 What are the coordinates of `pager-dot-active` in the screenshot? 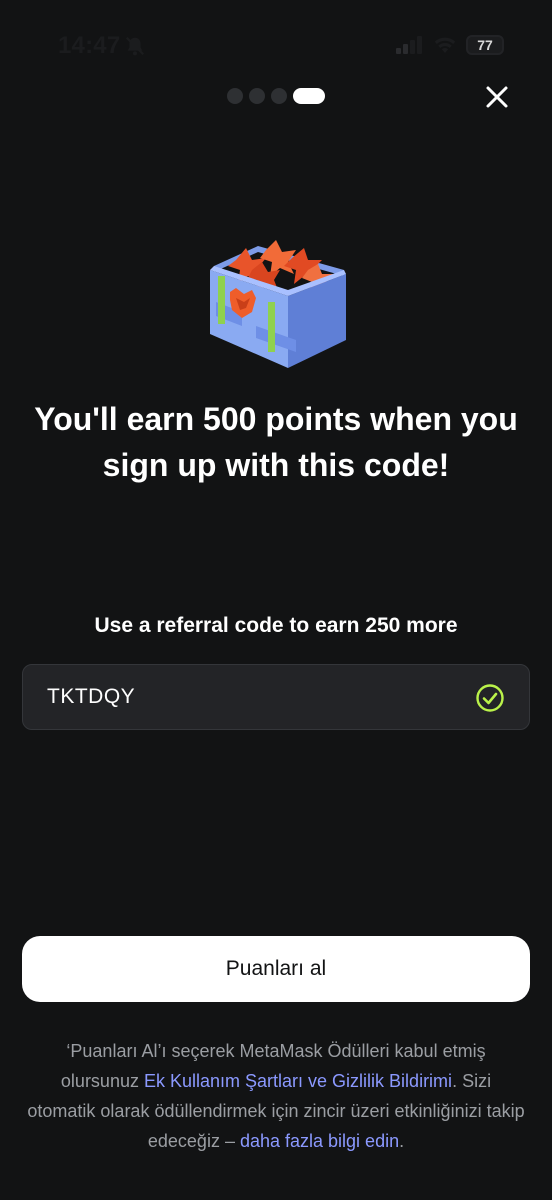 It's located at (309, 96).